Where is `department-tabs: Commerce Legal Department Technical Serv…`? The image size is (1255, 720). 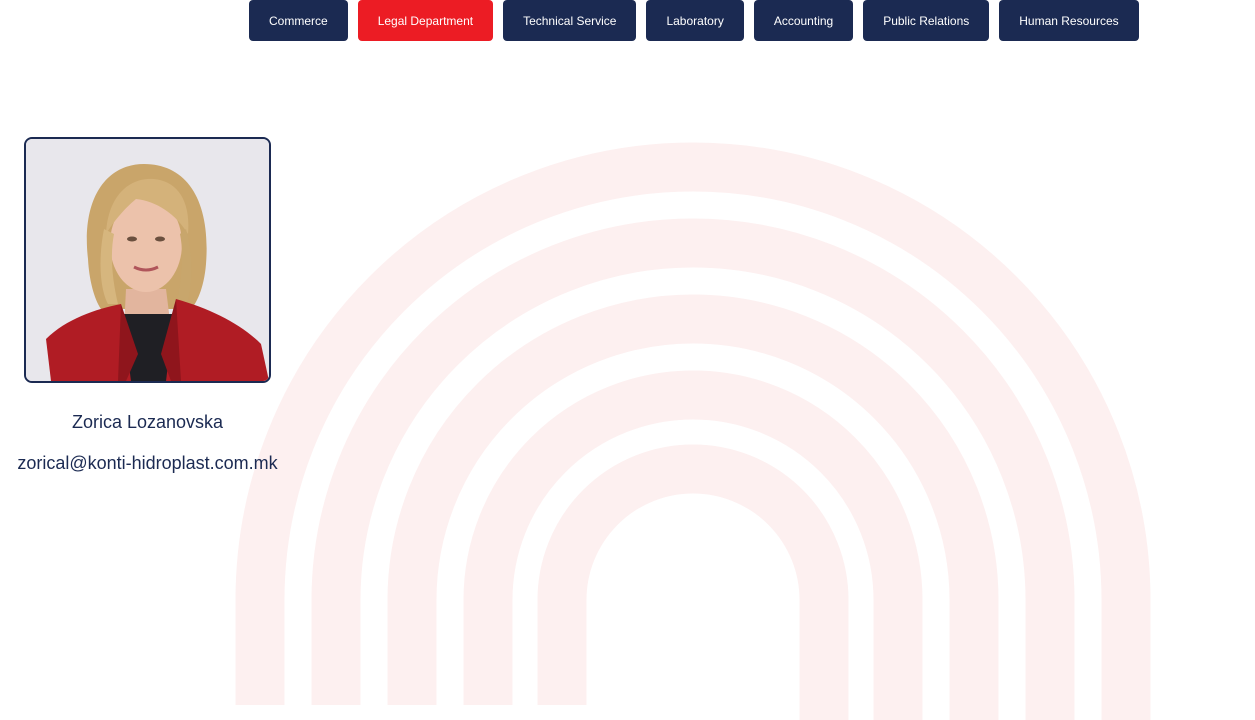
department-tabs: Commerce Legal Department Technical Serv… is located at coordinates (694, 20).